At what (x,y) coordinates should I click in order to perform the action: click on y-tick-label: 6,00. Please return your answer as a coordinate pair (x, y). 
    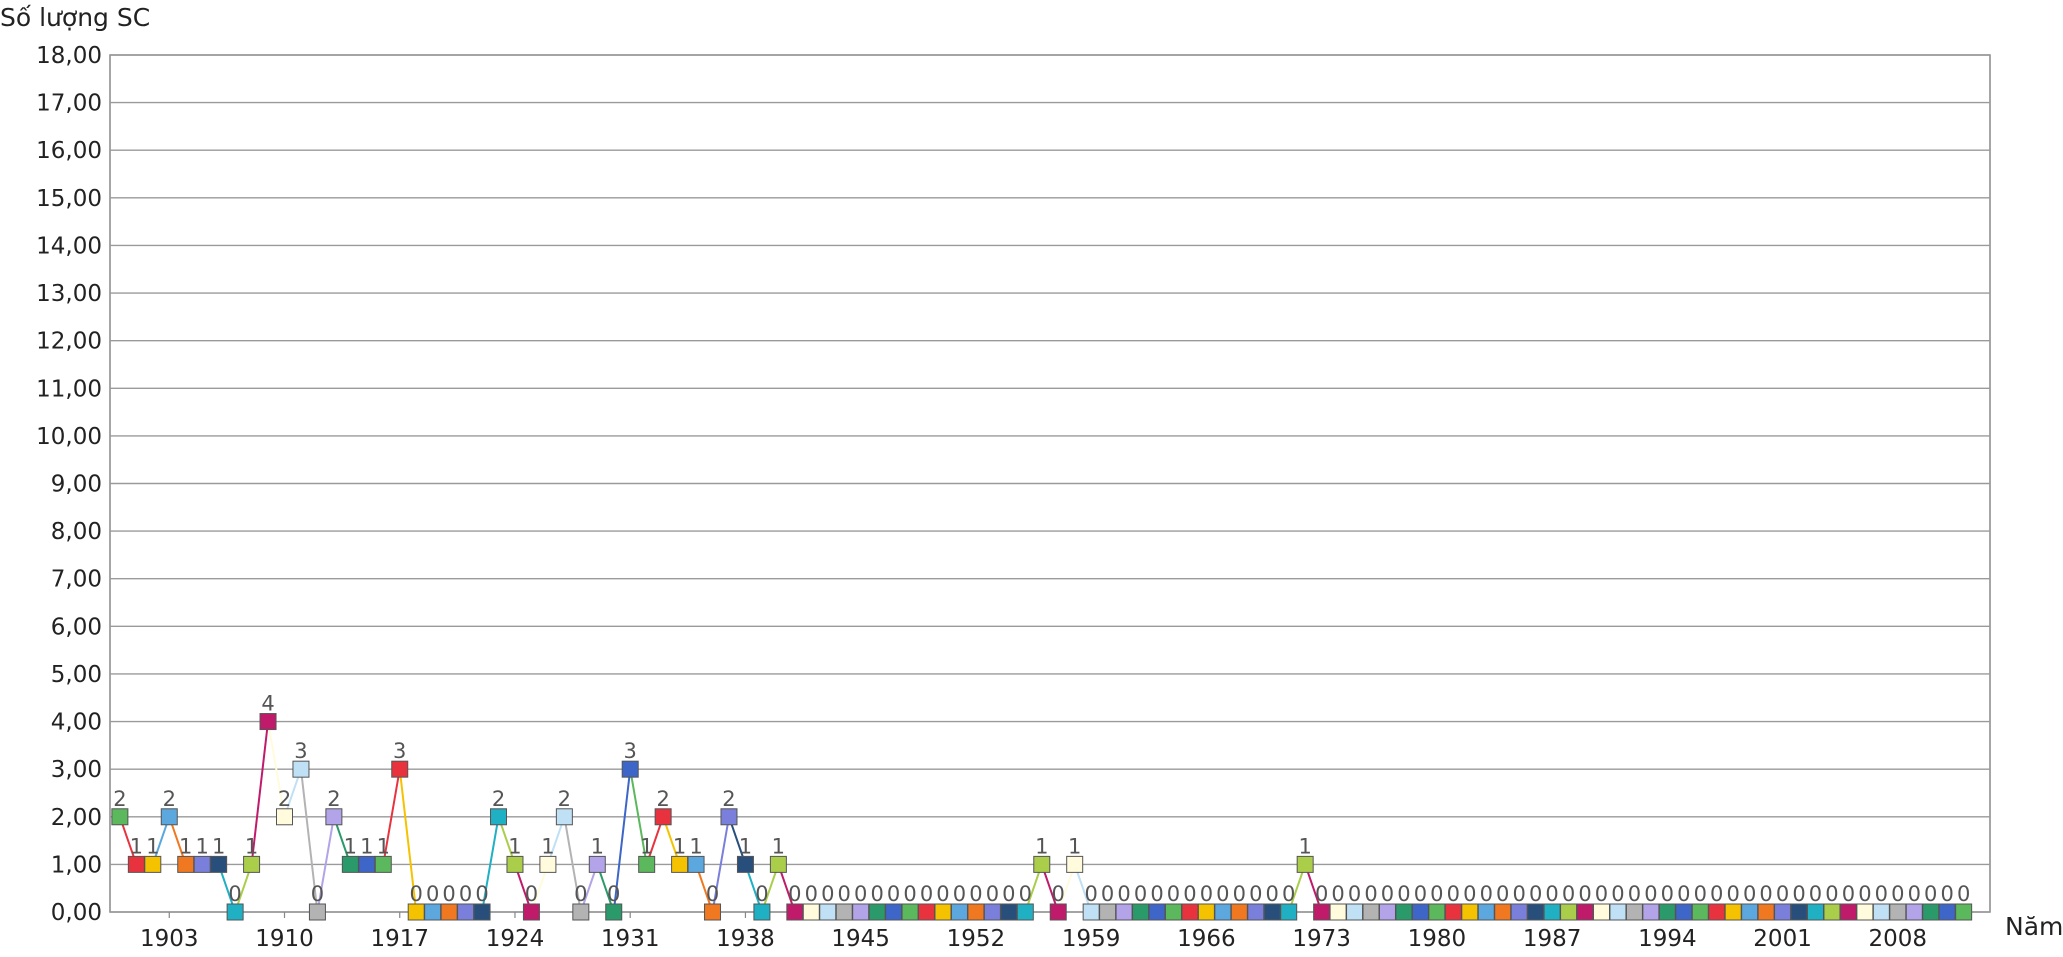
    Looking at the image, I should click on (76, 627).